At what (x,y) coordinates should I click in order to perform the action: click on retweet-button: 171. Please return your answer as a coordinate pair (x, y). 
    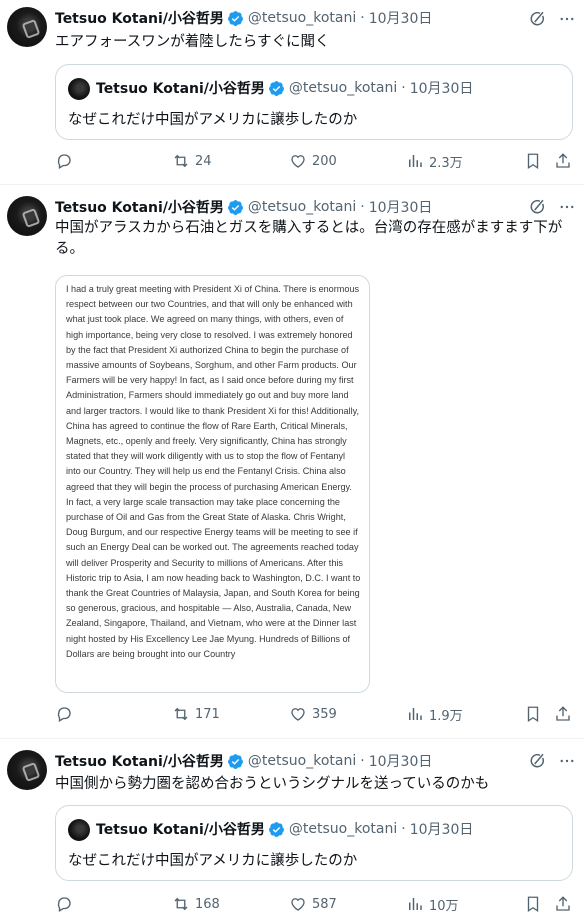
    Looking at the image, I should click on (196, 714).